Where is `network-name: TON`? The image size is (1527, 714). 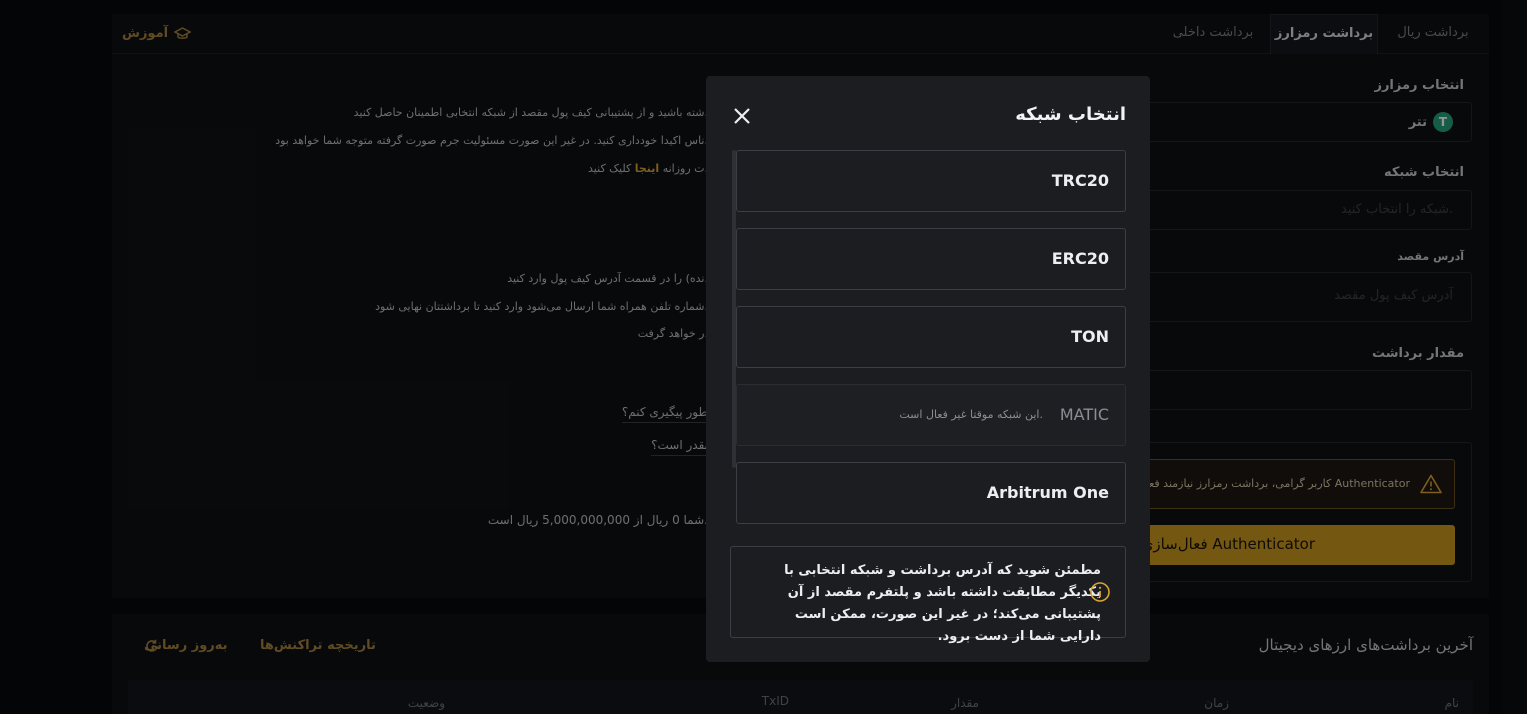 network-name: TON is located at coordinates (1090, 336).